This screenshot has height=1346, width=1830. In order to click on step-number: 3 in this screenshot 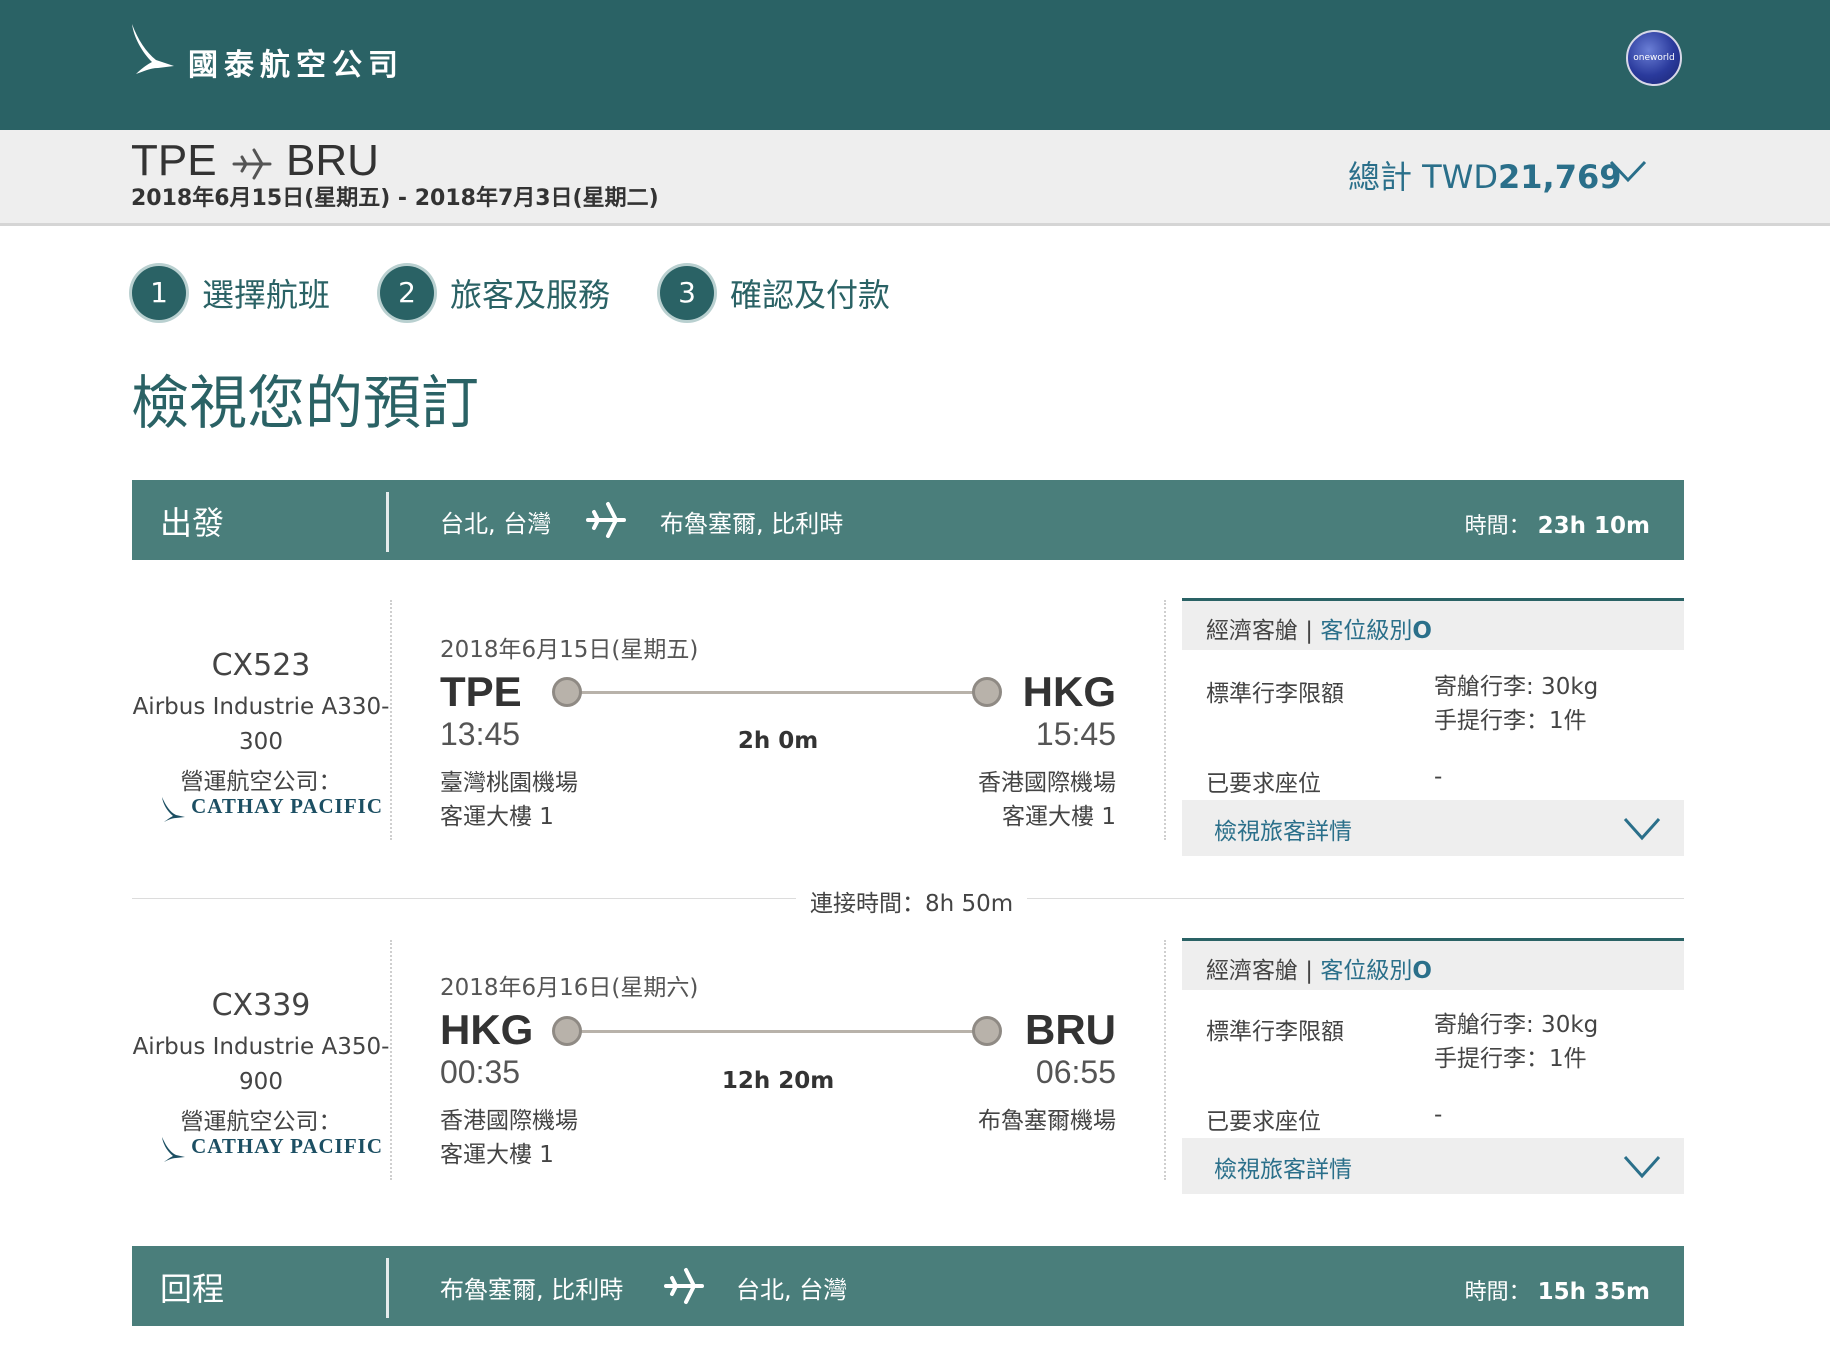, I will do `click(687, 293)`.